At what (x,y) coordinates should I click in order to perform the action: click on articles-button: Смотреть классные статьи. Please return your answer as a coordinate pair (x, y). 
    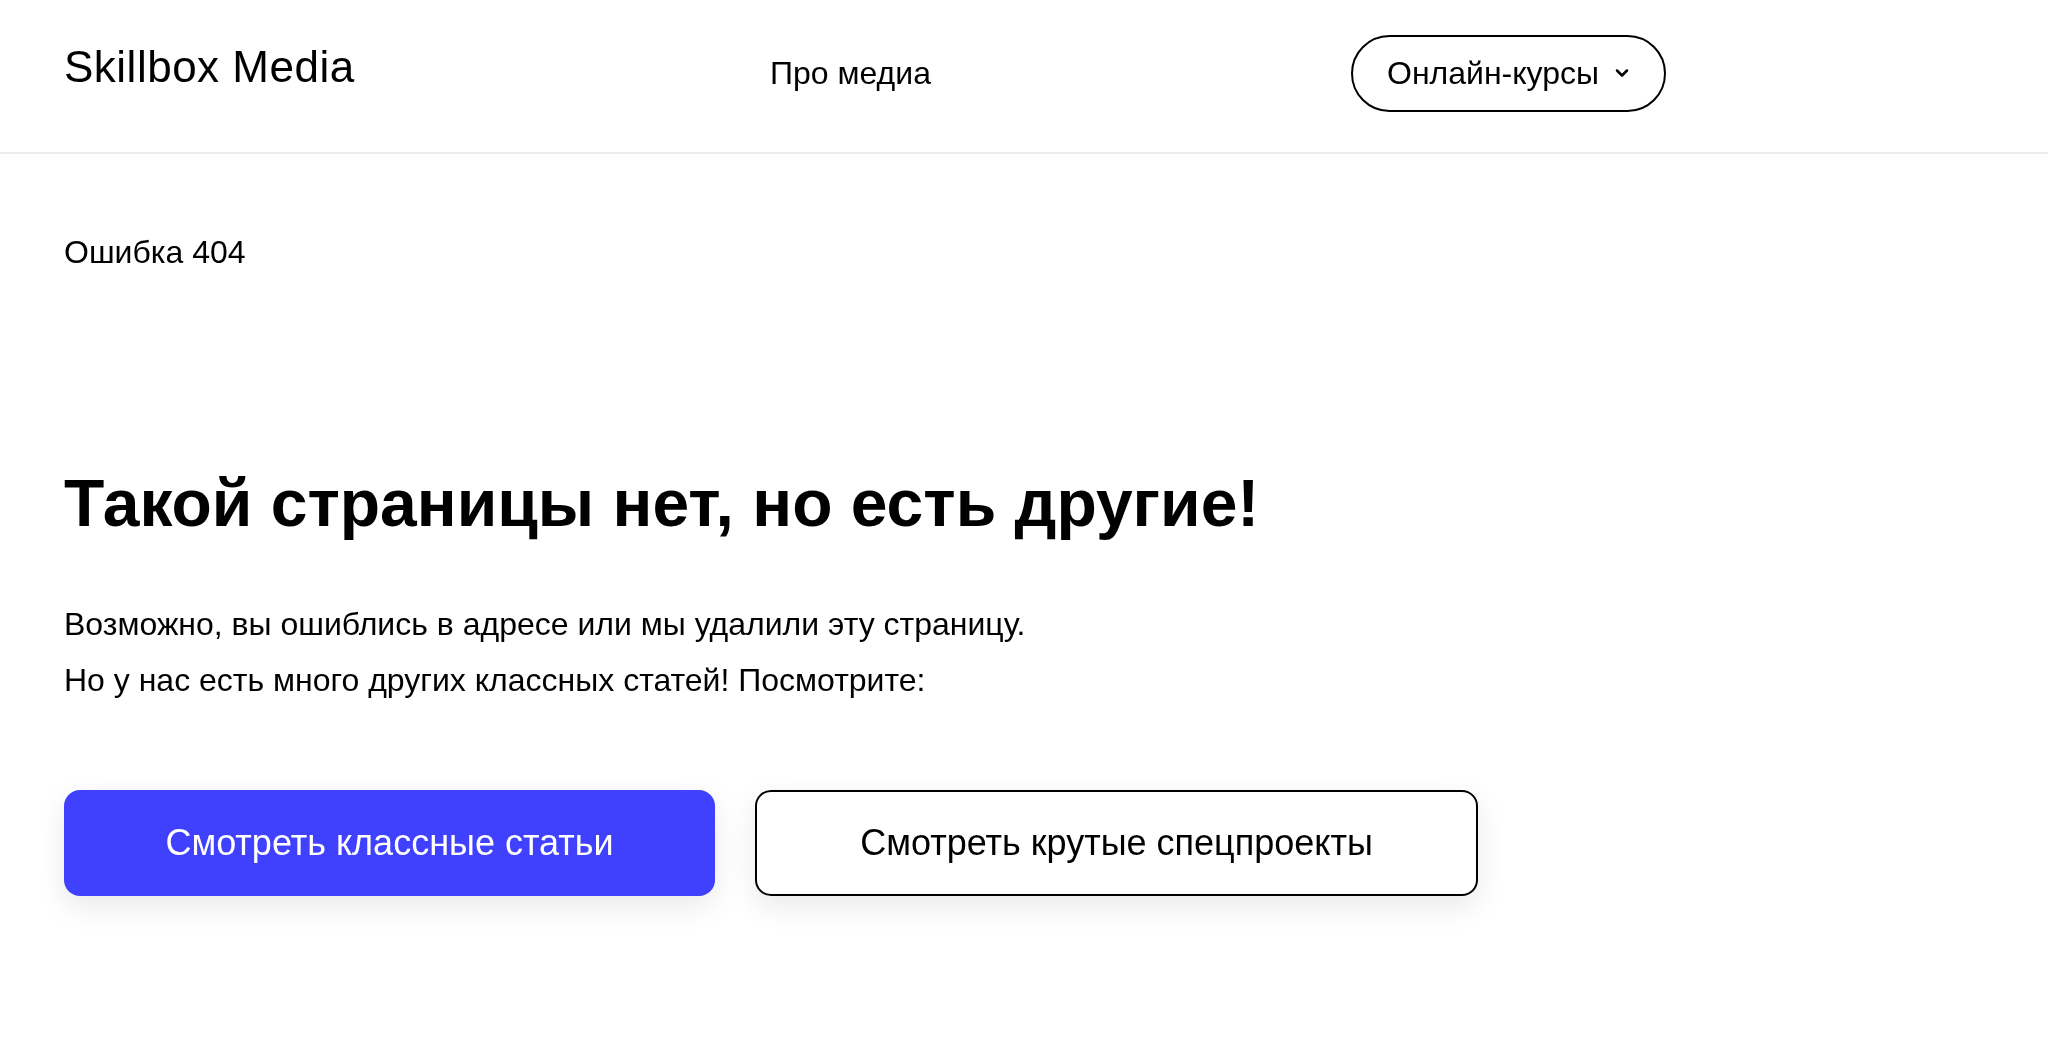
    Looking at the image, I should click on (389, 843).